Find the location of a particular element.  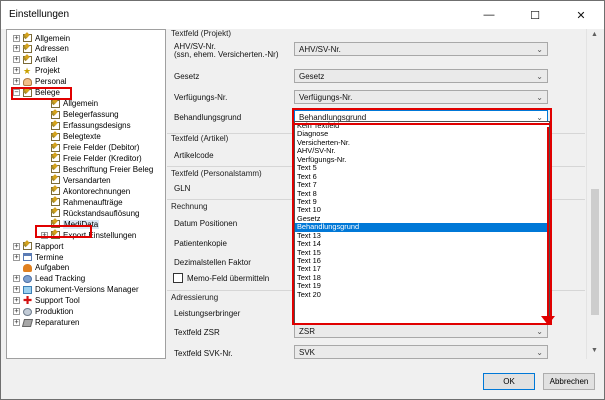

cancel-button: Abbrechen is located at coordinates (569, 381).